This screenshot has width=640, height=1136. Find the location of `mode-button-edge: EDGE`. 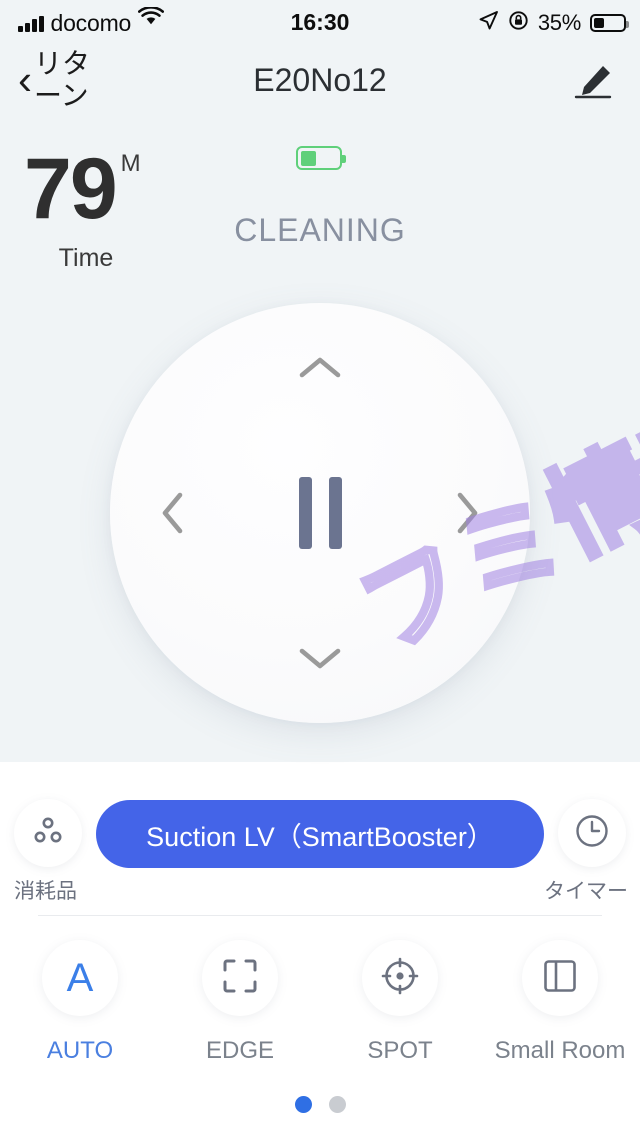

mode-button-edge: EDGE is located at coordinates (240, 1002).